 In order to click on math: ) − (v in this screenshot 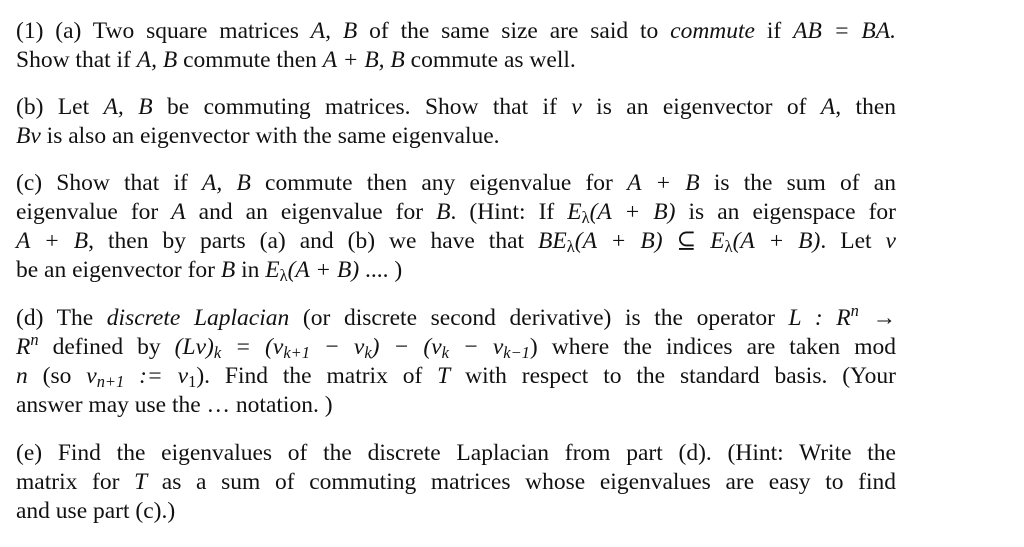, I will do `click(406, 347)`.